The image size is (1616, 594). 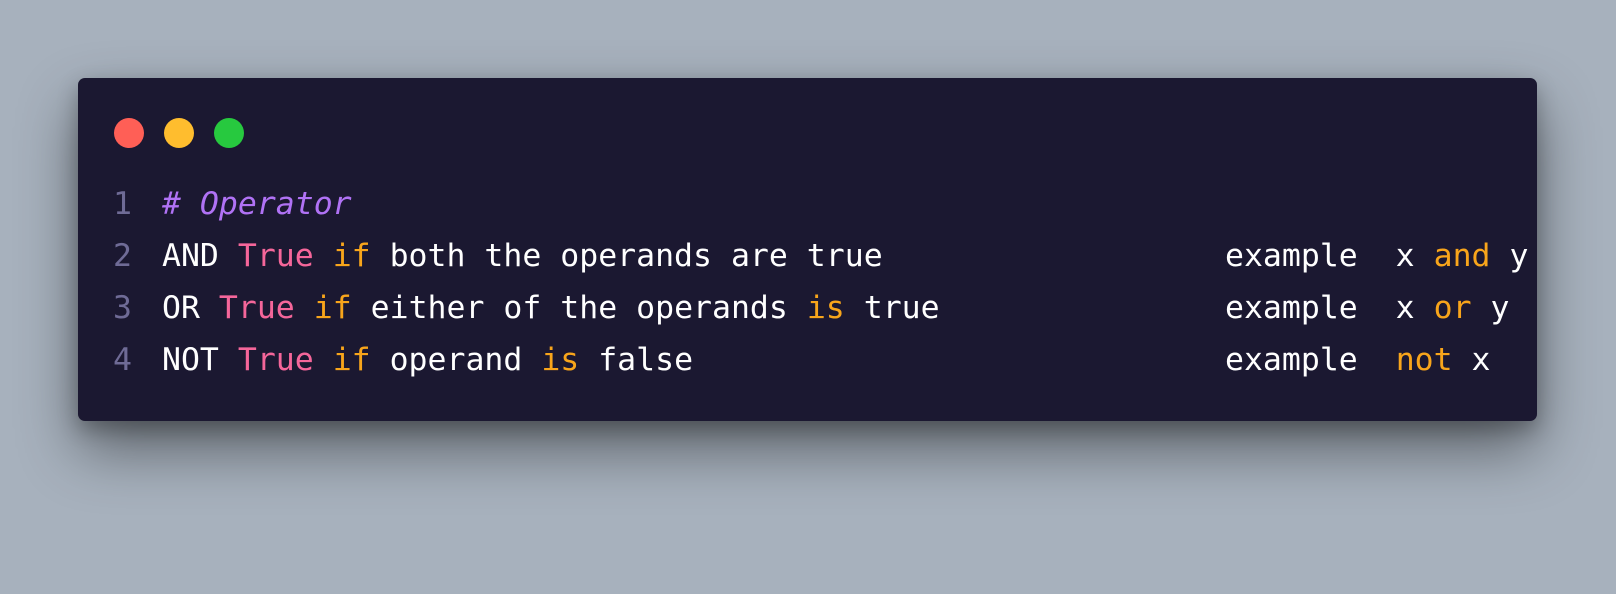 I want to click on window-controls, so click(x=179, y=133).